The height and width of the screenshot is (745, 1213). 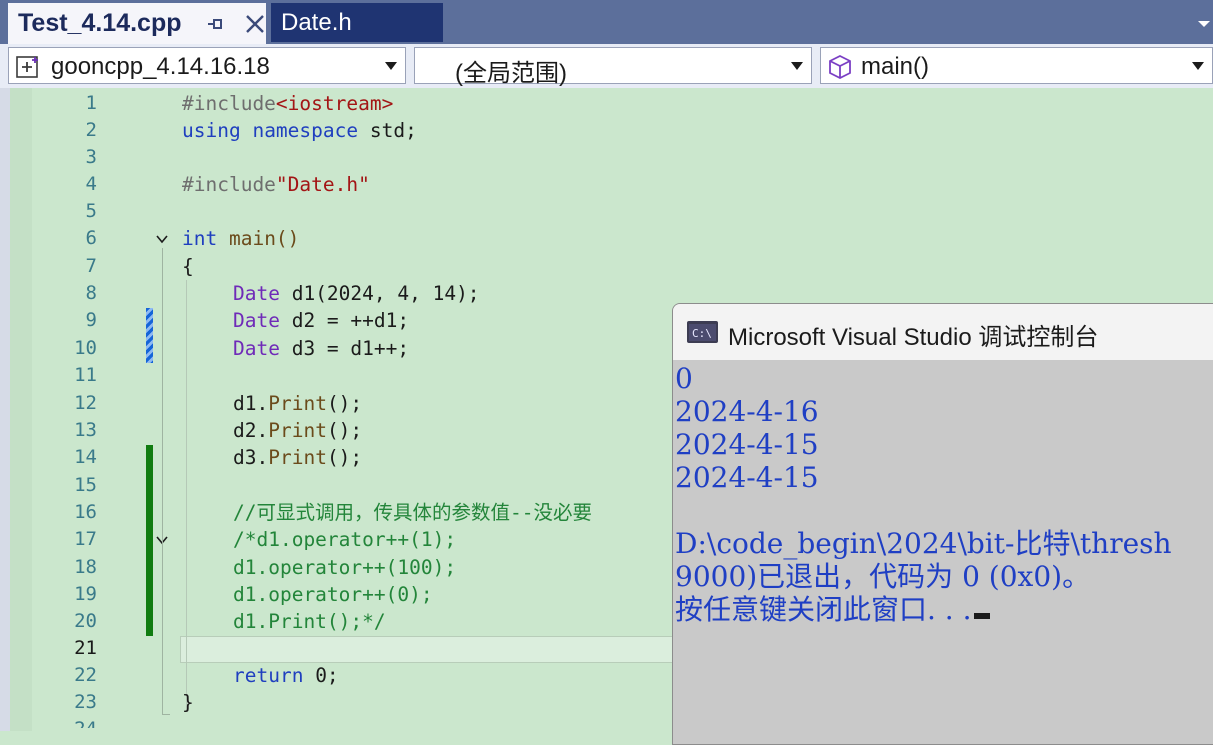 I want to click on code-line-9: Date d2 = ++d1;, so click(x=321, y=320).